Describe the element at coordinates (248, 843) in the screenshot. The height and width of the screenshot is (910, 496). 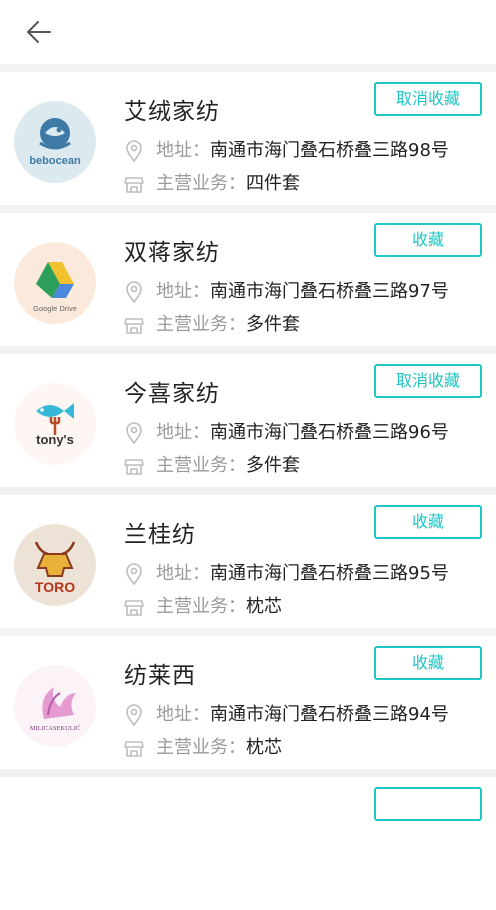
I see `shop-card` at that location.